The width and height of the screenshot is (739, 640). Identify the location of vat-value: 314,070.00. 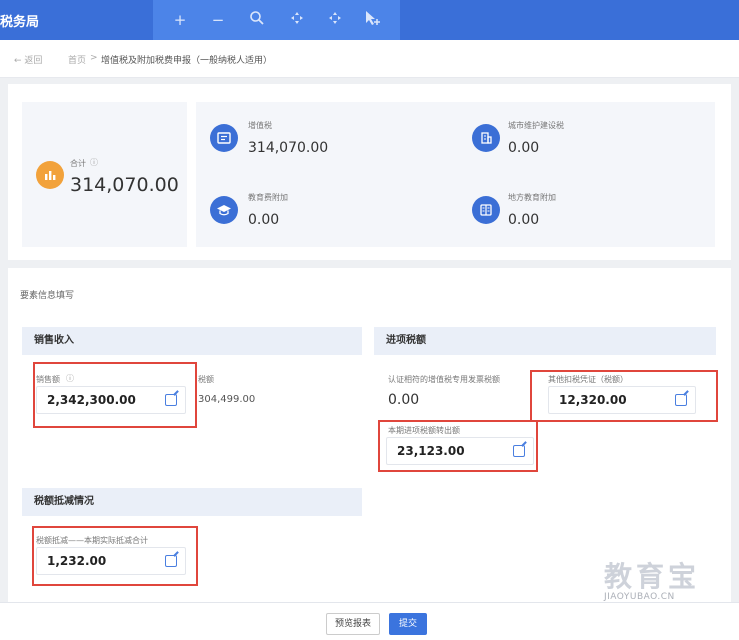
(288, 148).